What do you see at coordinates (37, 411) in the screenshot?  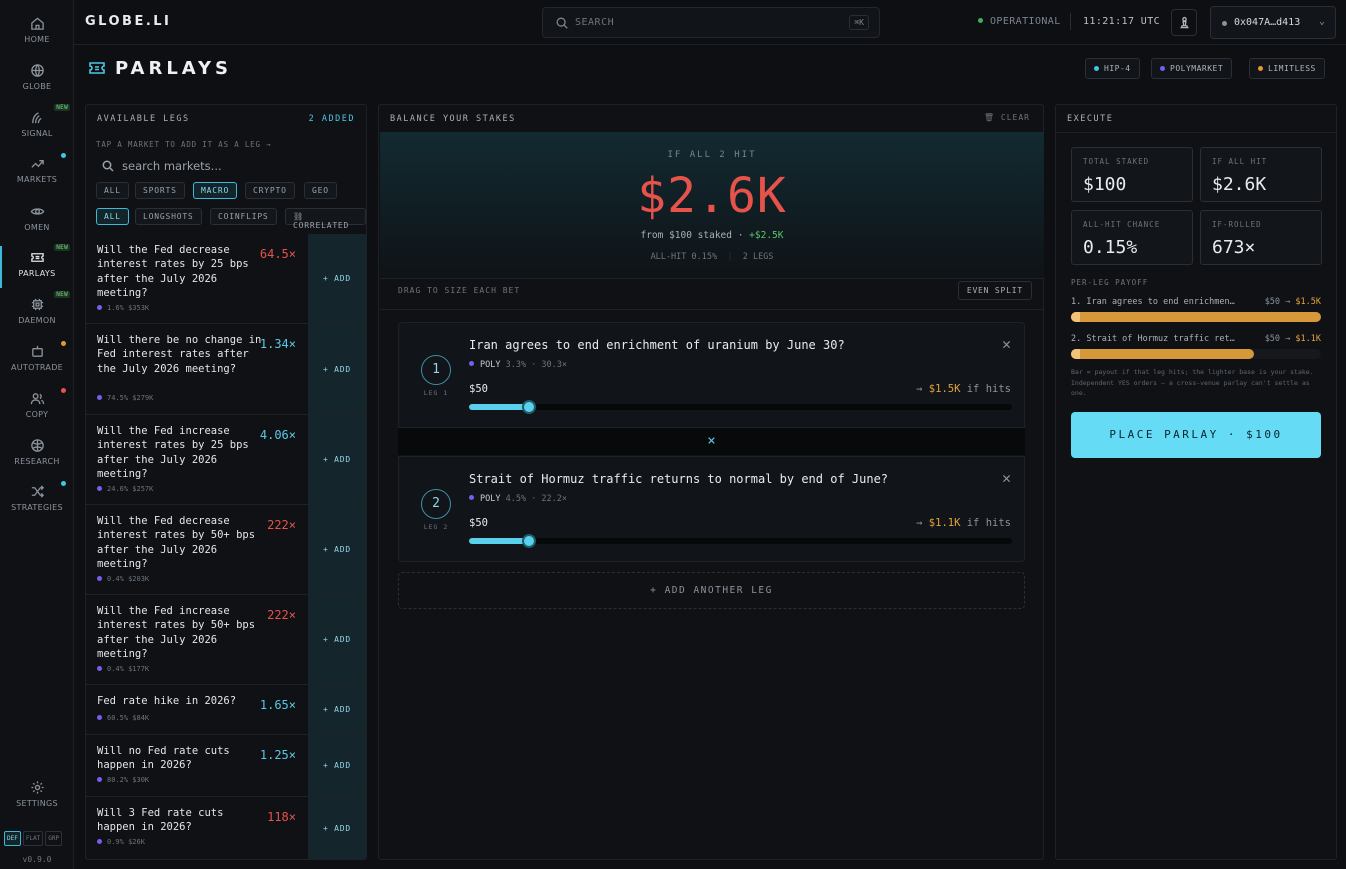 I see `sidebar-item-copy: COPY` at bounding box center [37, 411].